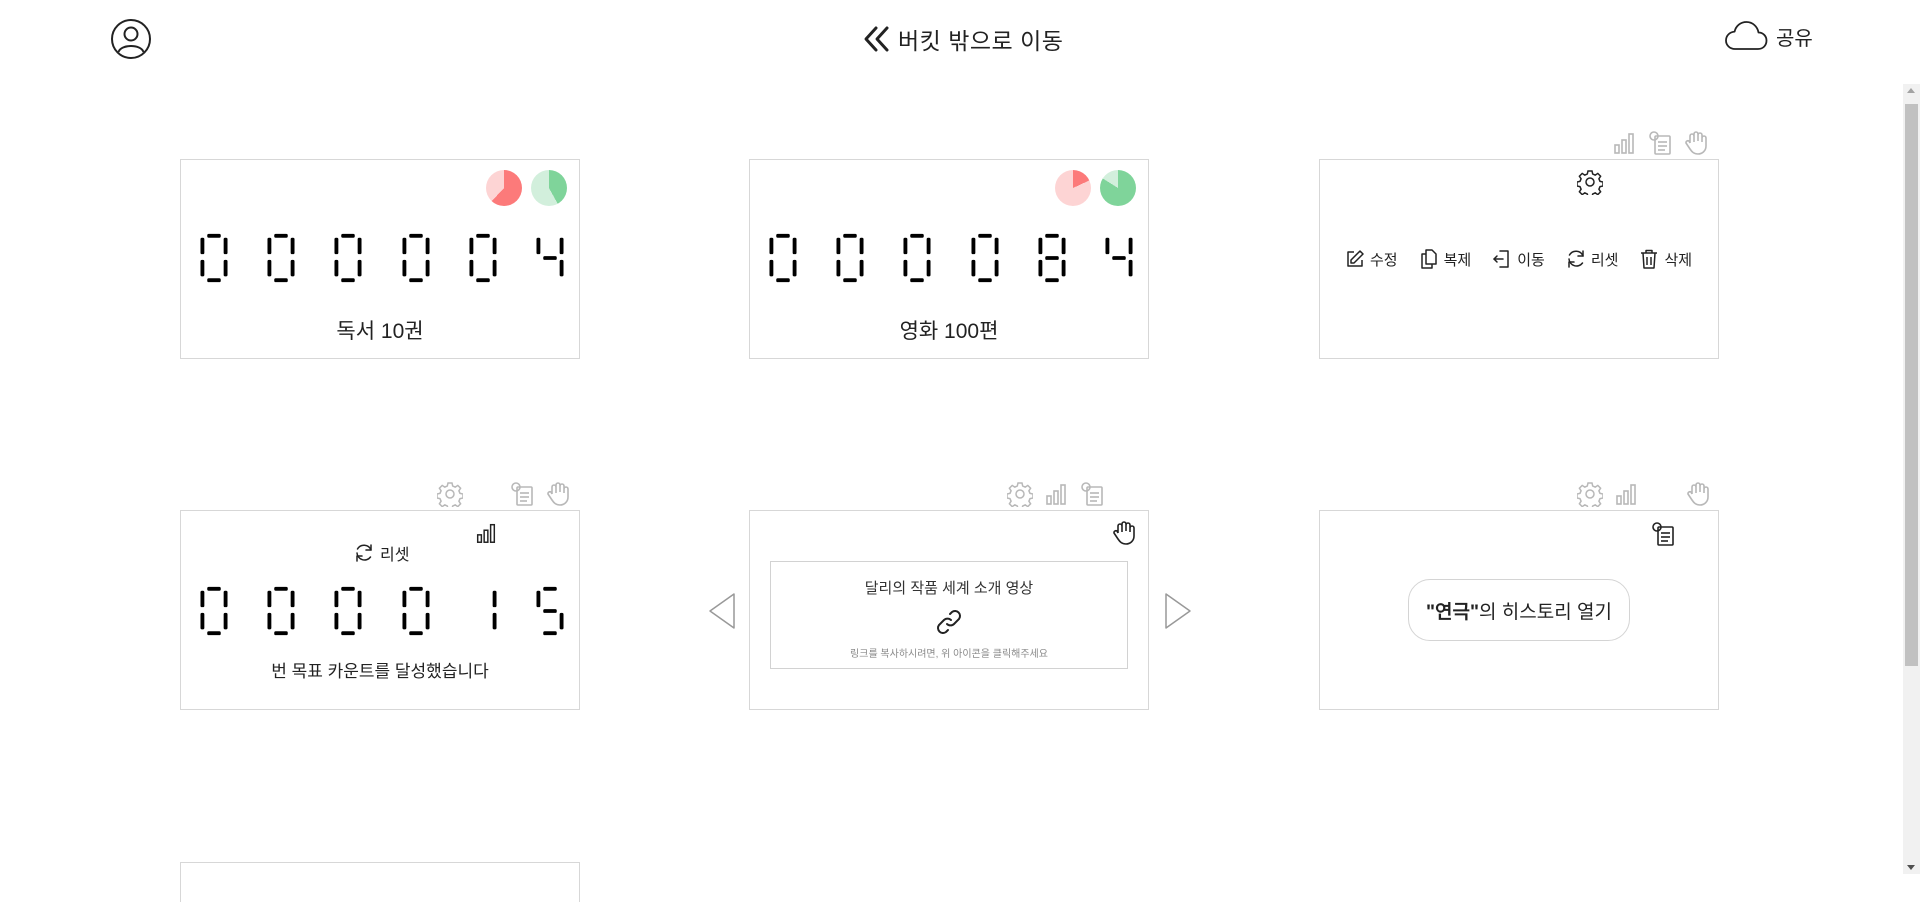 The image size is (1920, 902). Describe the element at coordinates (1453, 612) in the screenshot. I see `history-subject: "연극"` at that location.